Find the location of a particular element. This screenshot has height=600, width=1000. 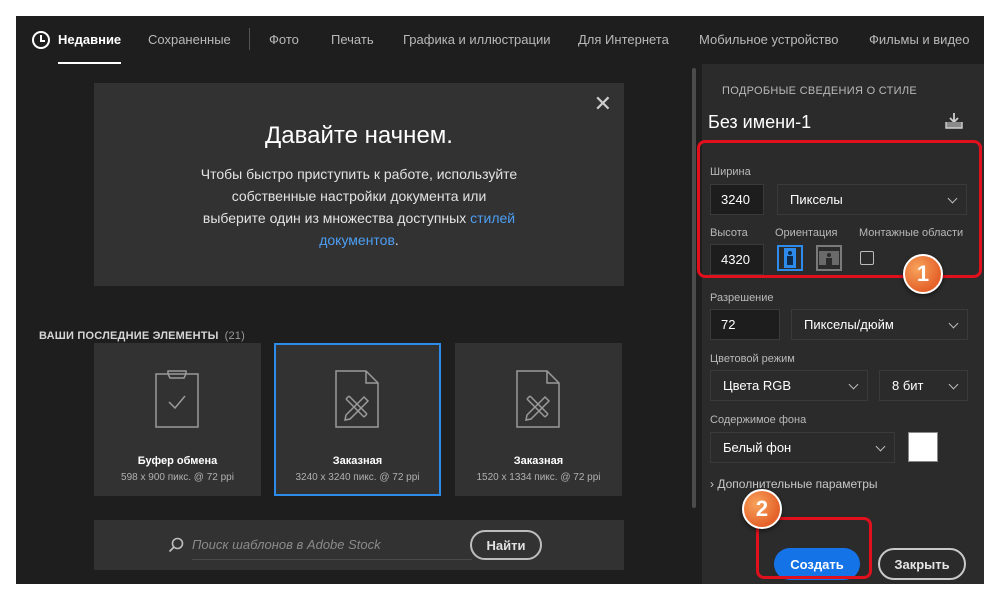

background-select: Белый фон is located at coordinates (802, 447).